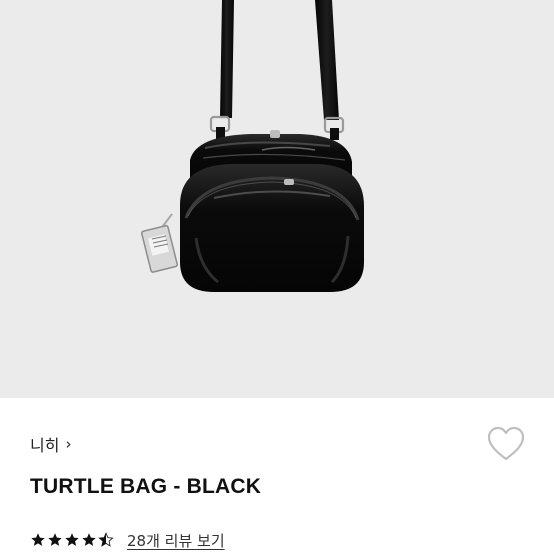 The height and width of the screenshot is (554, 554). I want to click on brand-name: 니히, so click(45, 445).